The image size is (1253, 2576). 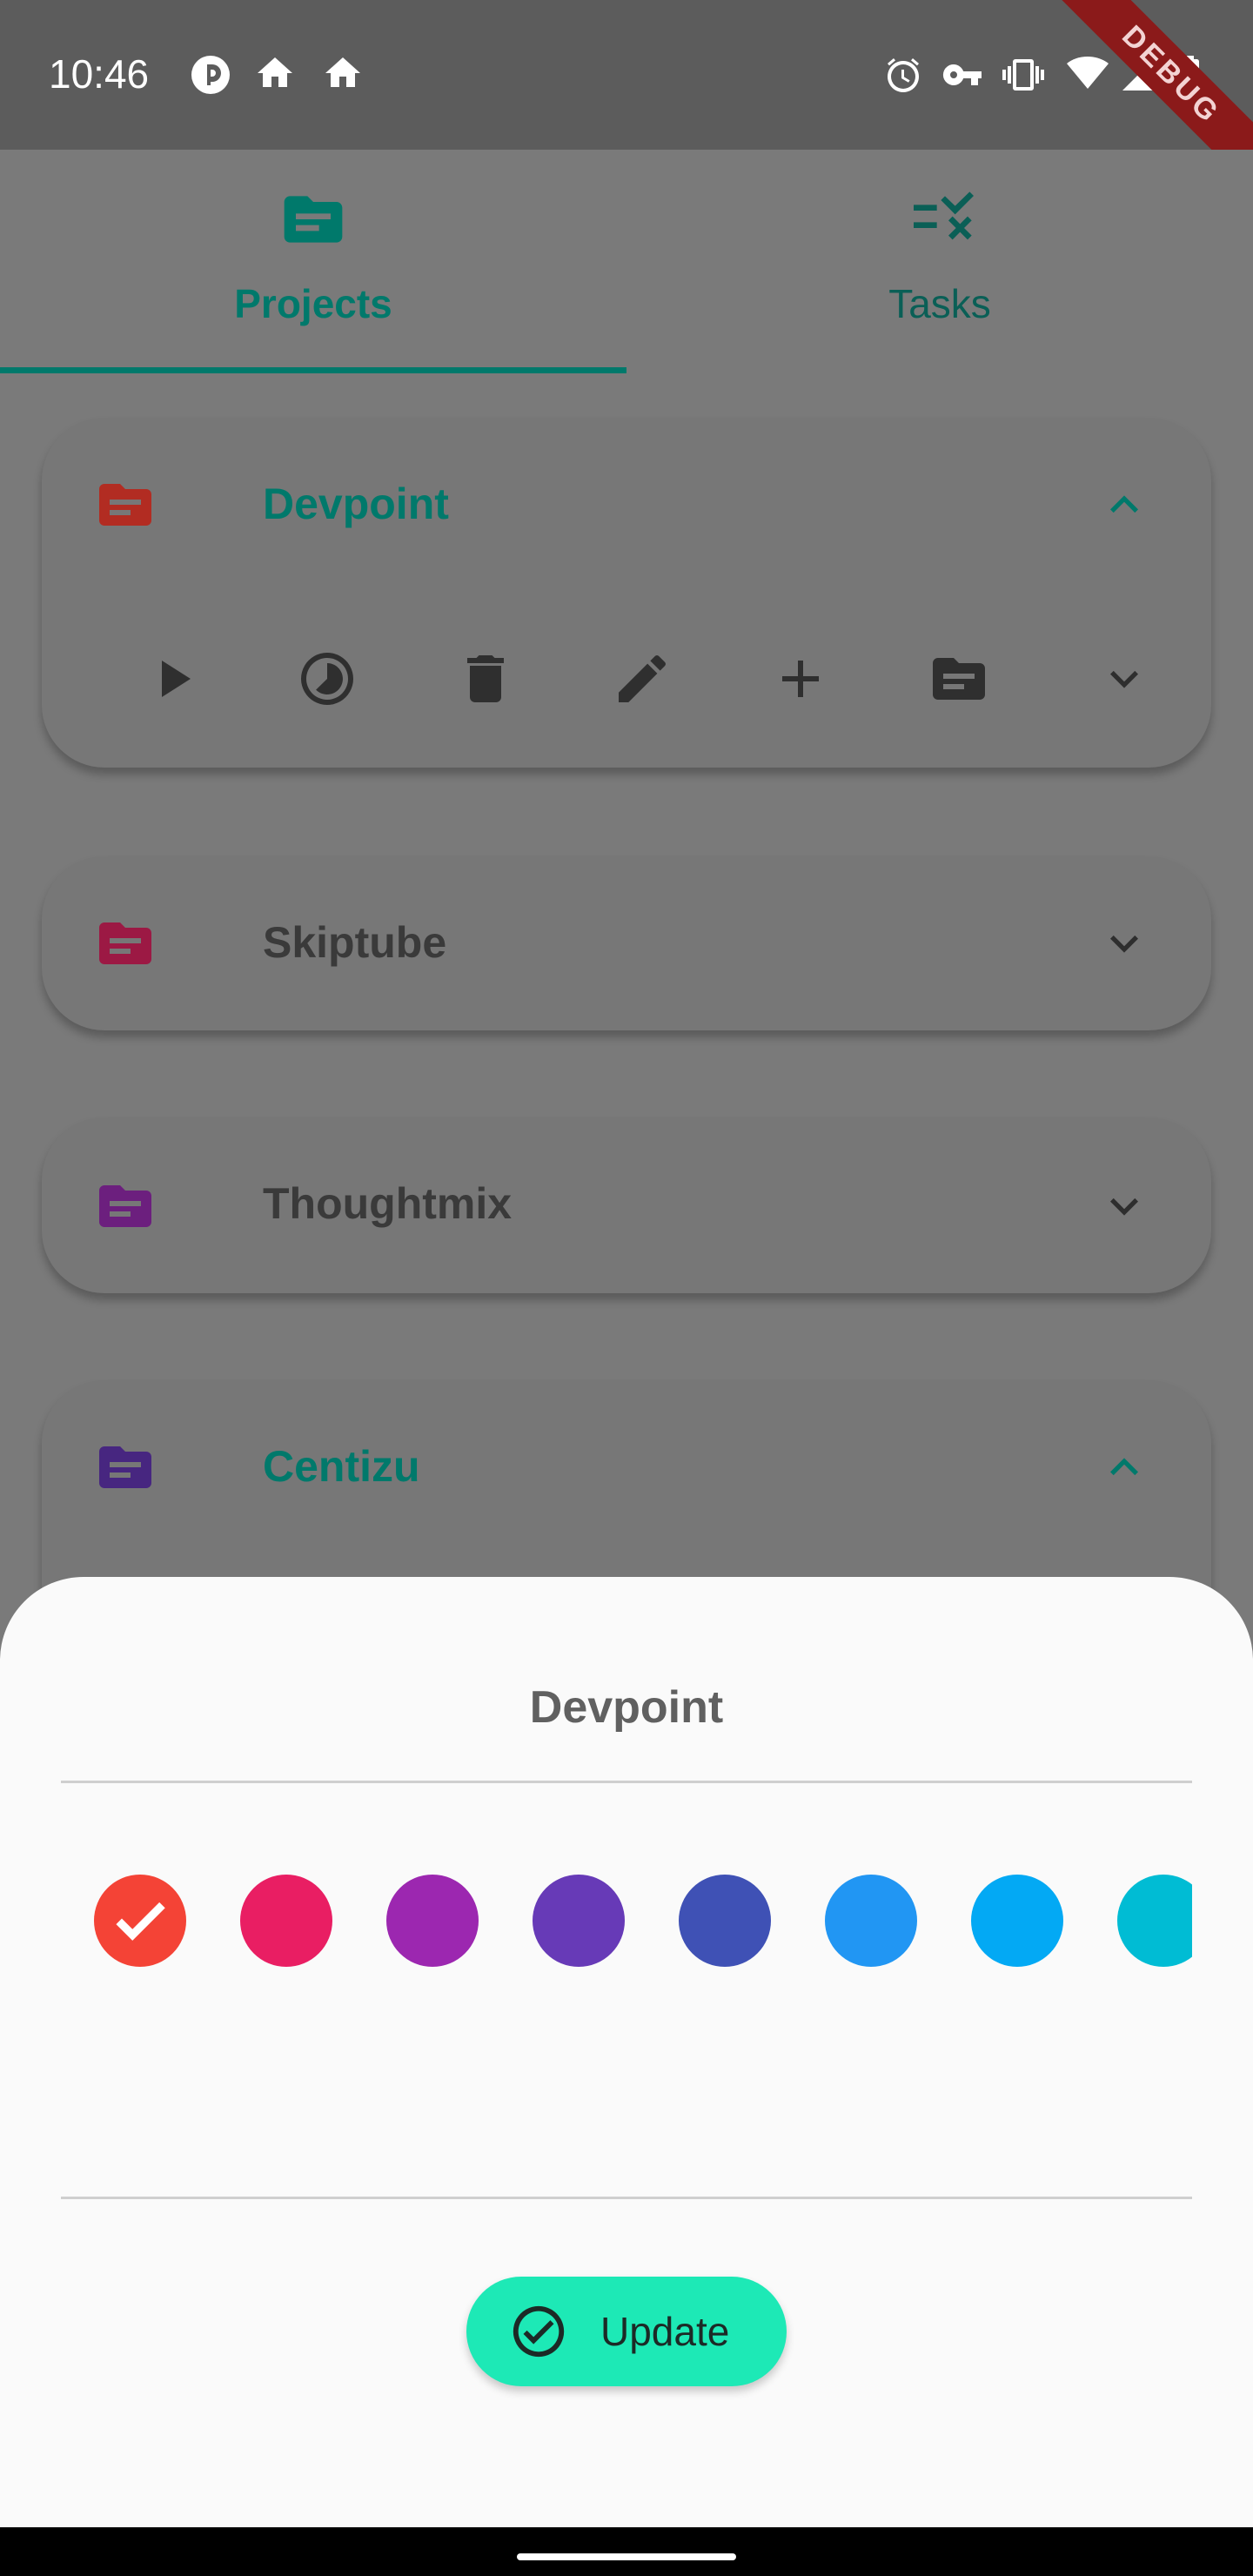 What do you see at coordinates (286, 1921) in the screenshot?
I see `color-swatch-pink` at bounding box center [286, 1921].